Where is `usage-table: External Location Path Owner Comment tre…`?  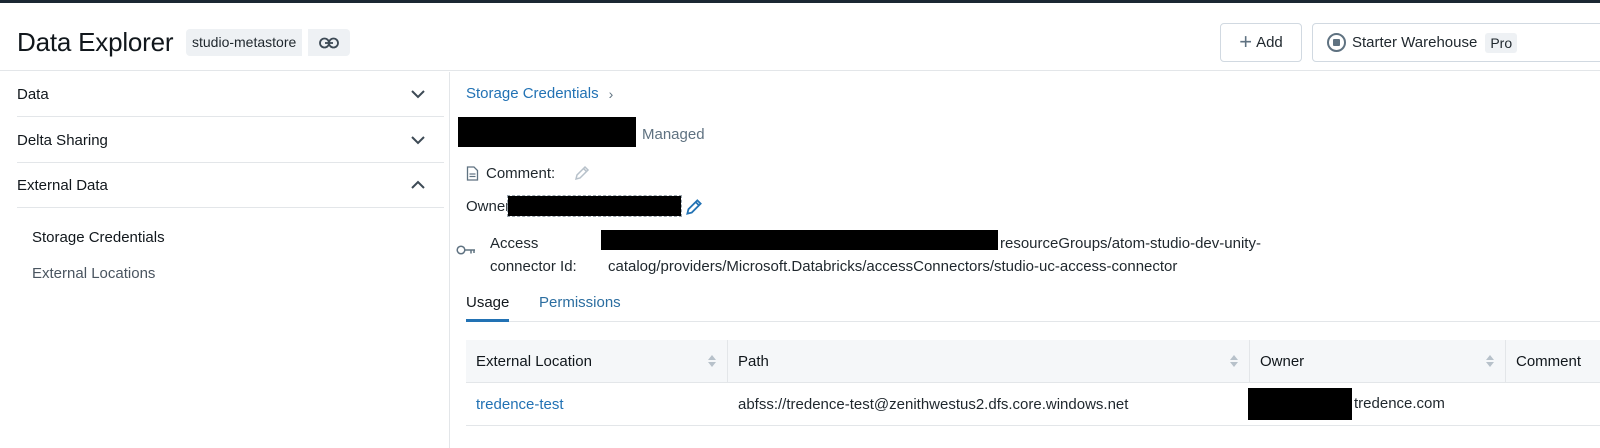 usage-table: External Location Path Owner Comment tre… is located at coordinates (1033, 382).